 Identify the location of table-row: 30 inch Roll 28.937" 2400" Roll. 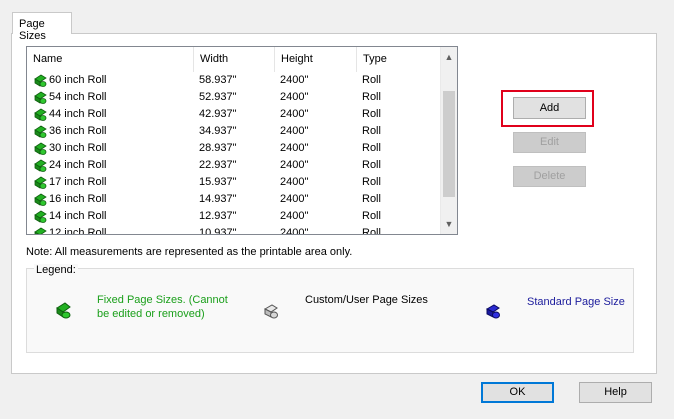
(234, 148).